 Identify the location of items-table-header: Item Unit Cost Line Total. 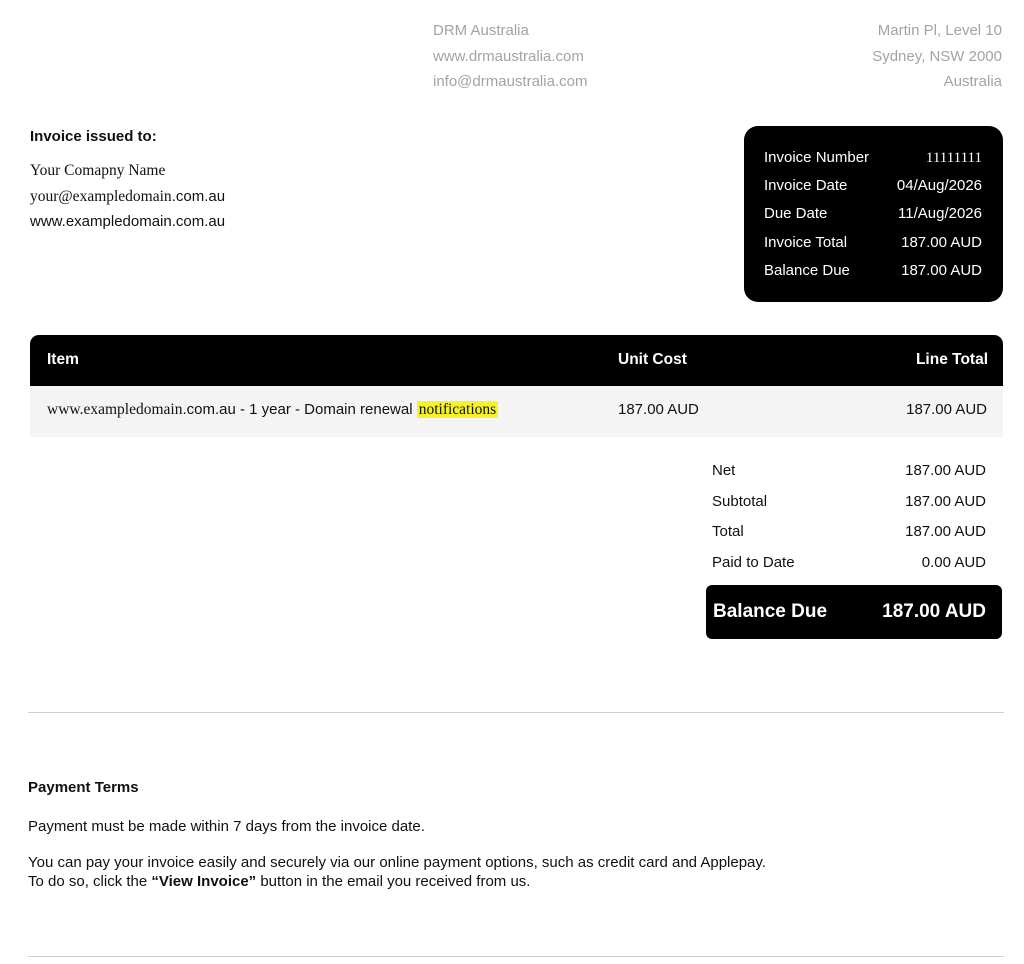
(516, 360).